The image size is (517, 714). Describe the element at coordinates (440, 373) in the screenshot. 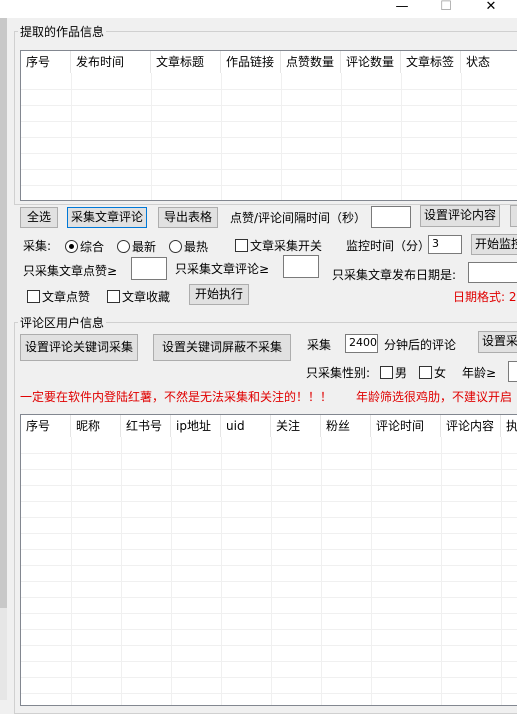

I see `female-label: 女` at that location.